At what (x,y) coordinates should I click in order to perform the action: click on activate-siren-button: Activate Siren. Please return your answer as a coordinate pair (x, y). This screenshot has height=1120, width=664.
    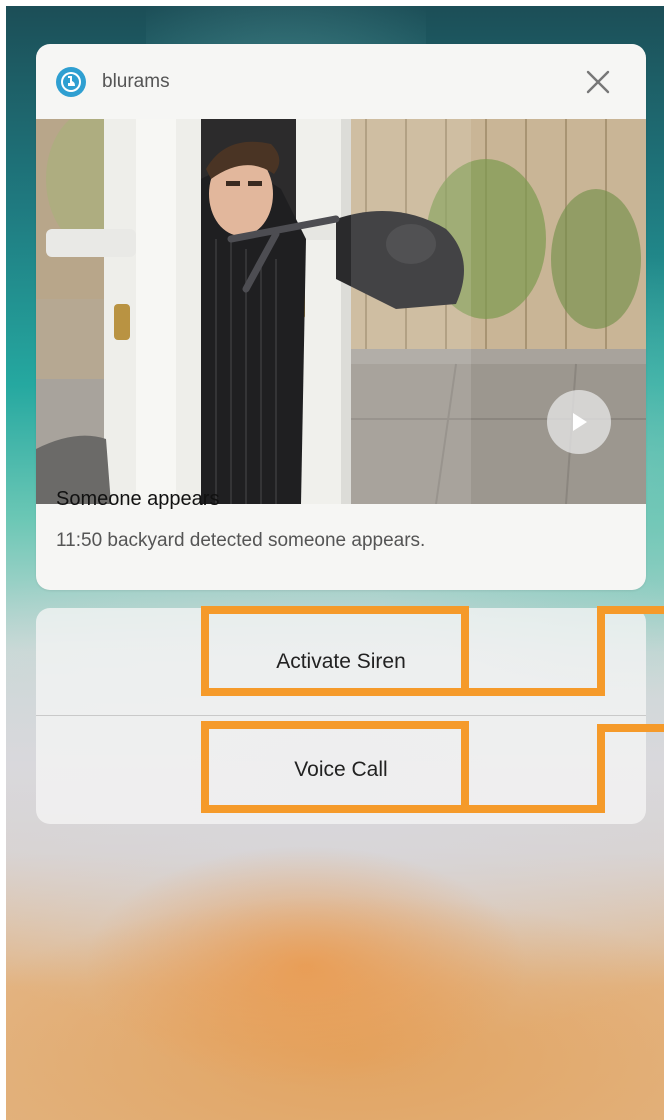
    Looking at the image, I should click on (341, 661).